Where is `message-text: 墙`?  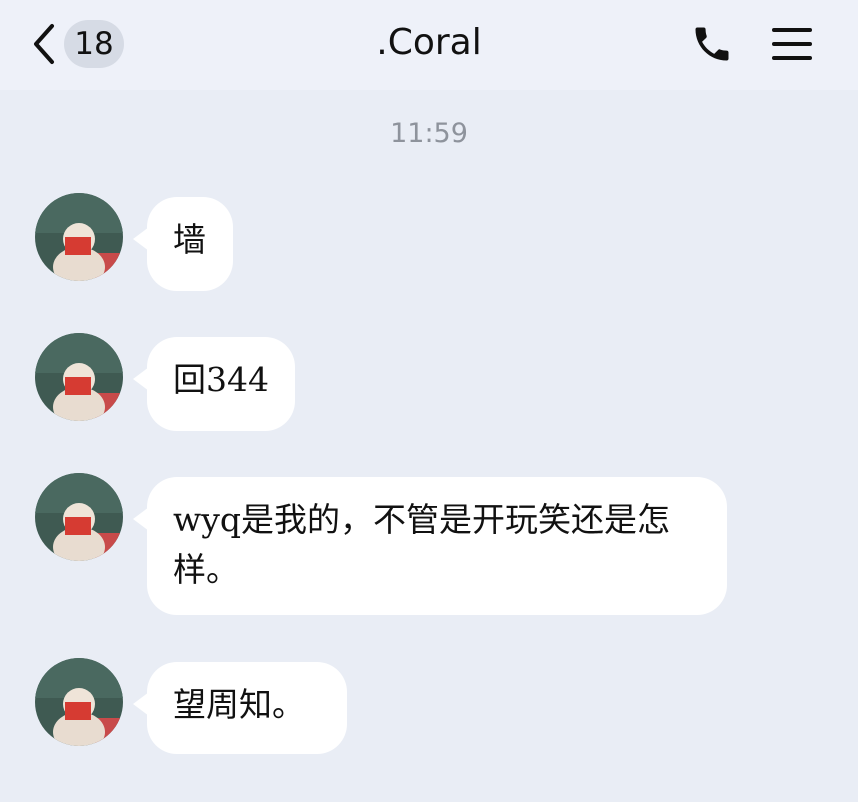
message-text: 墙 is located at coordinates (189, 239).